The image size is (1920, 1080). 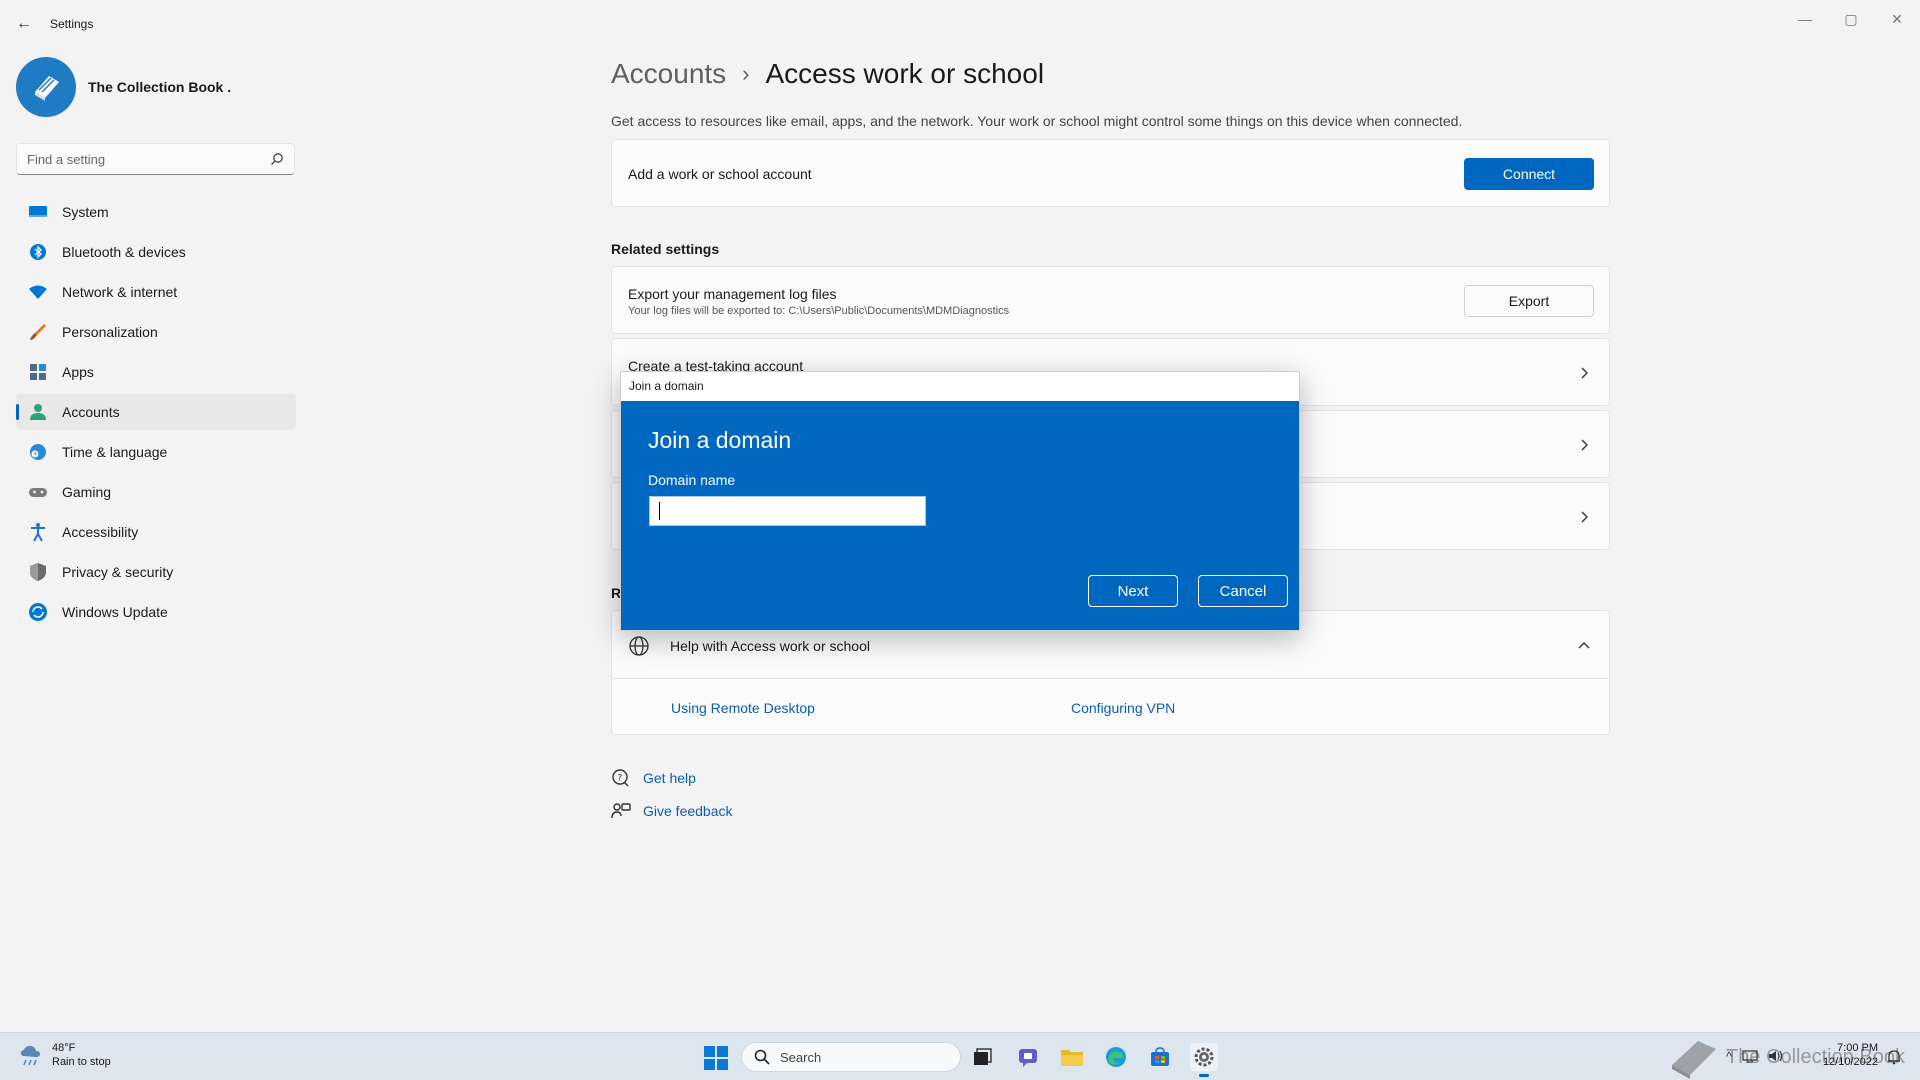 I want to click on system-tray: ^, so click(x=1755, y=1056).